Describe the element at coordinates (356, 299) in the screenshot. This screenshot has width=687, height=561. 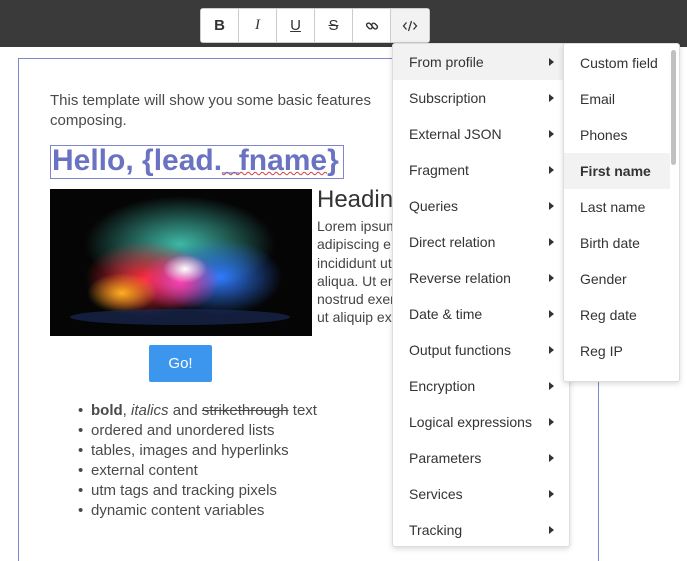
I see `lorem-line: nostrud exer` at that location.